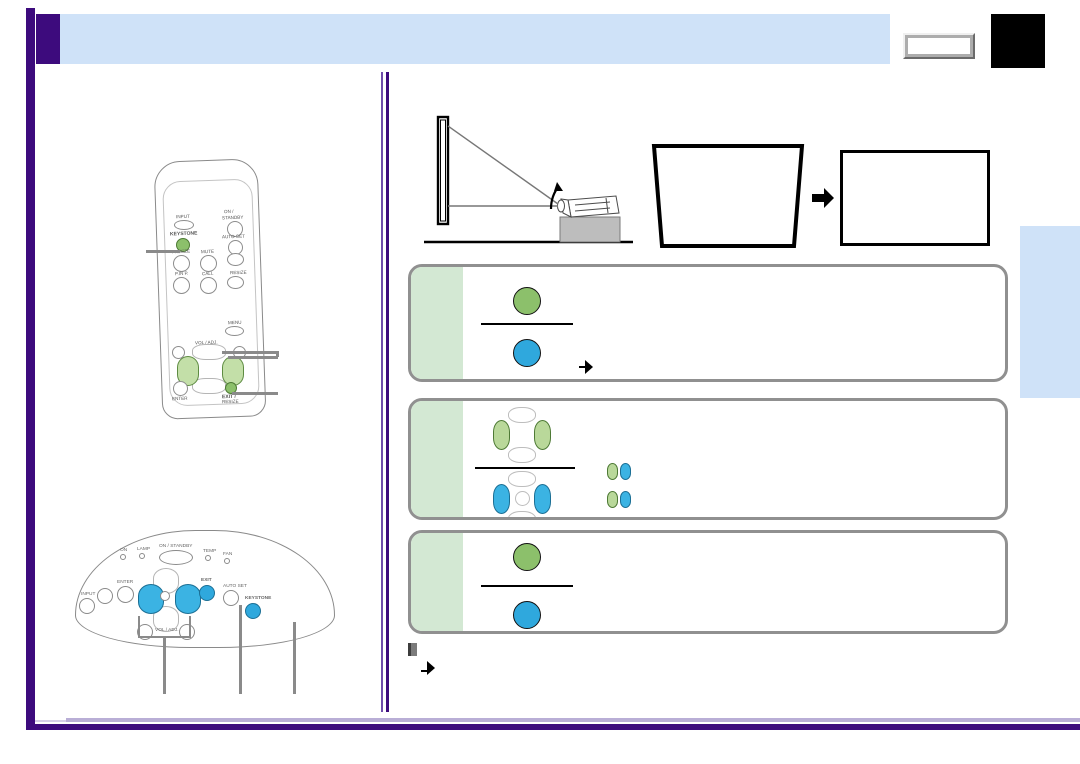 The height and width of the screenshot is (764, 1080). Describe the element at coordinates (501, 499) in the screenshot. I see `step-2-panel-left` at that location.